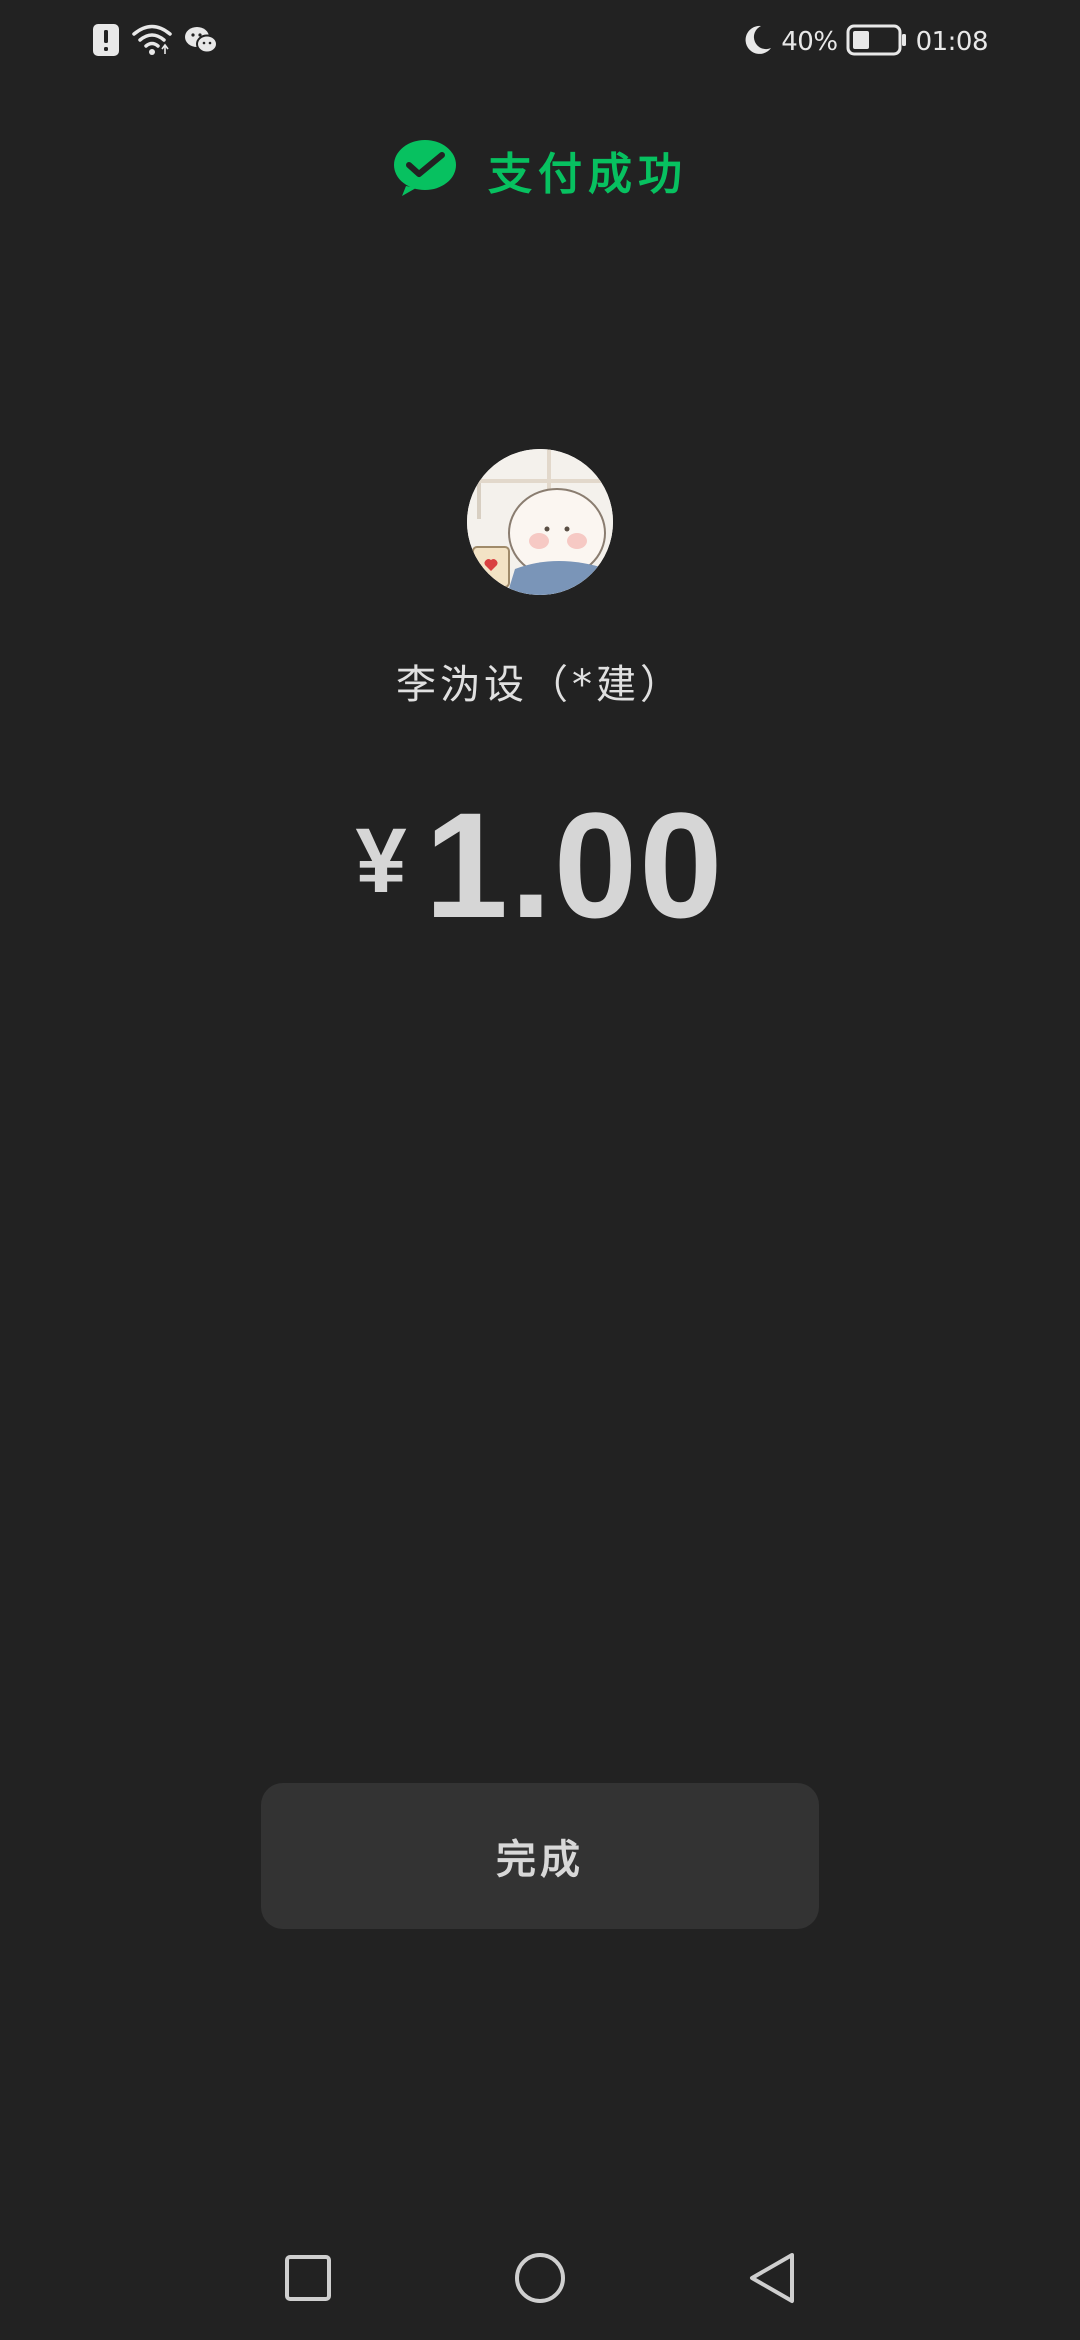 The image size is (1080, 2340). What do you see at coordinates (758, 42) in the screenshot?
I see `moon-icon` at bounding box center [758, 42].